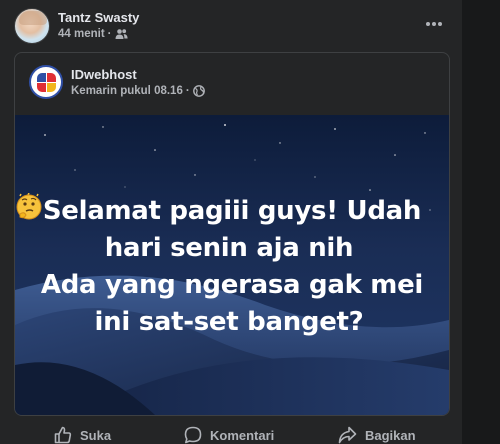 The width and height of the screenshot is (500, 444). I want to click on thumbs-up-icon, so click(63, 435).